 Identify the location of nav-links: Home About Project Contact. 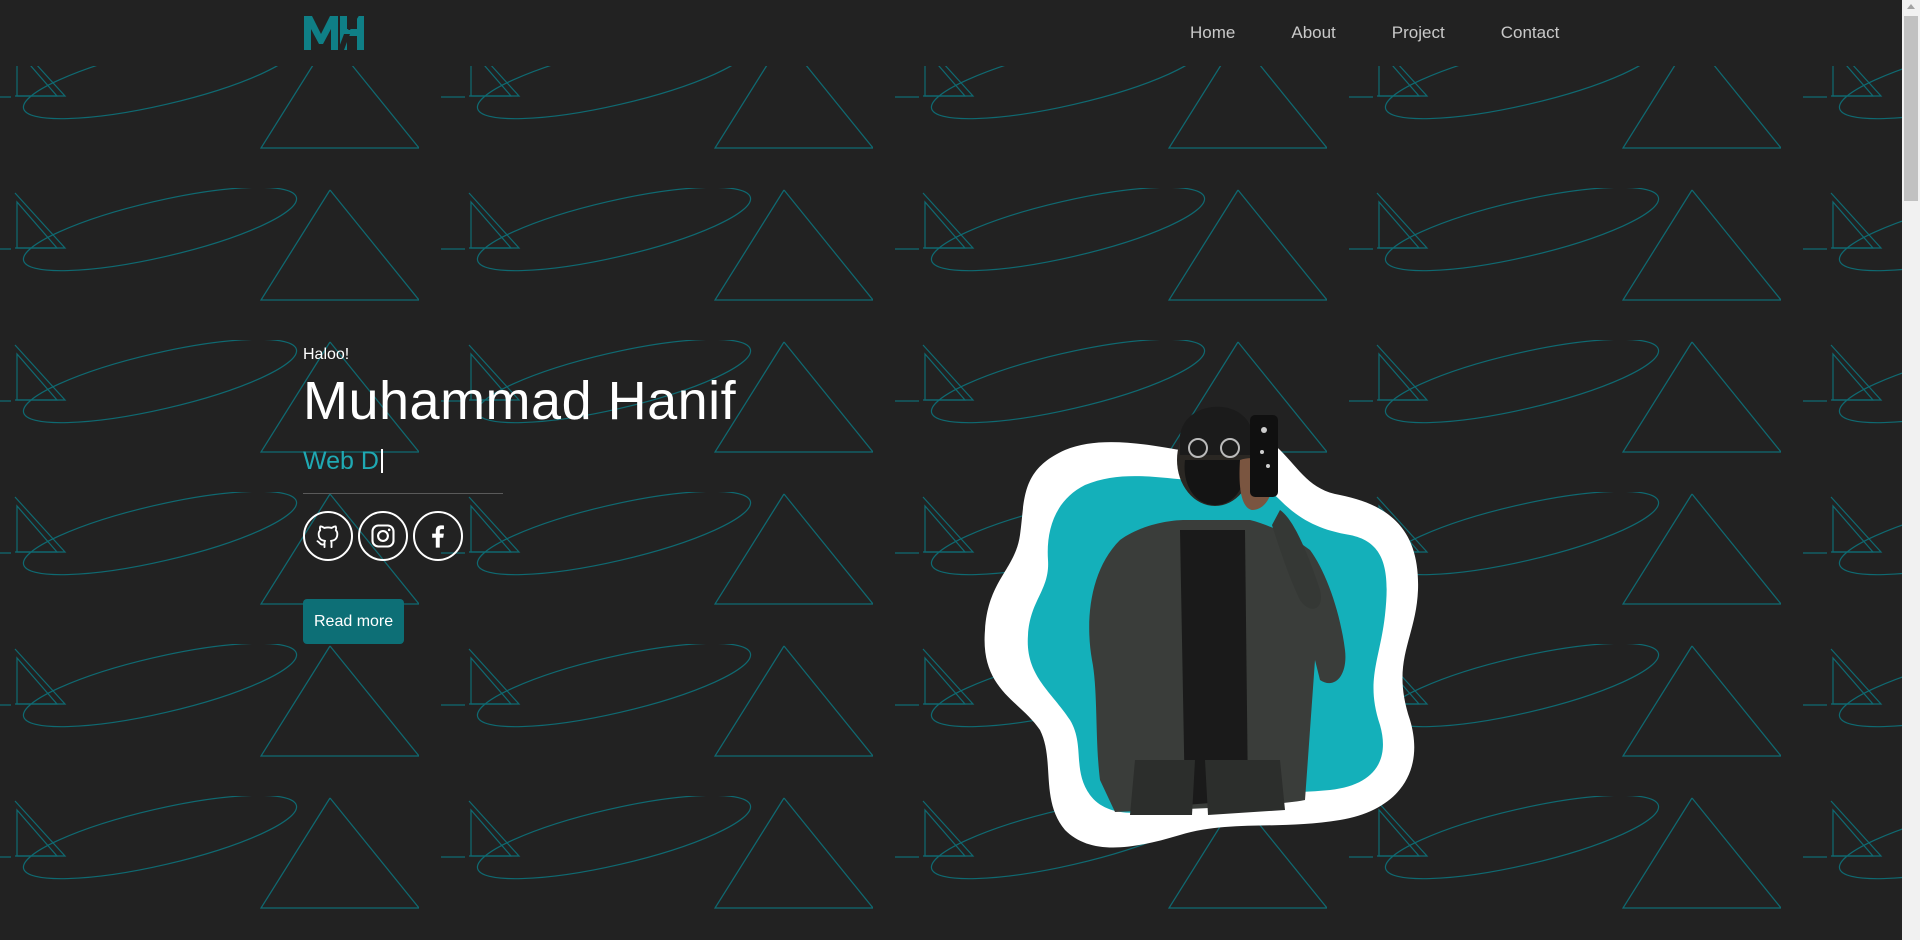
(1374, 33).